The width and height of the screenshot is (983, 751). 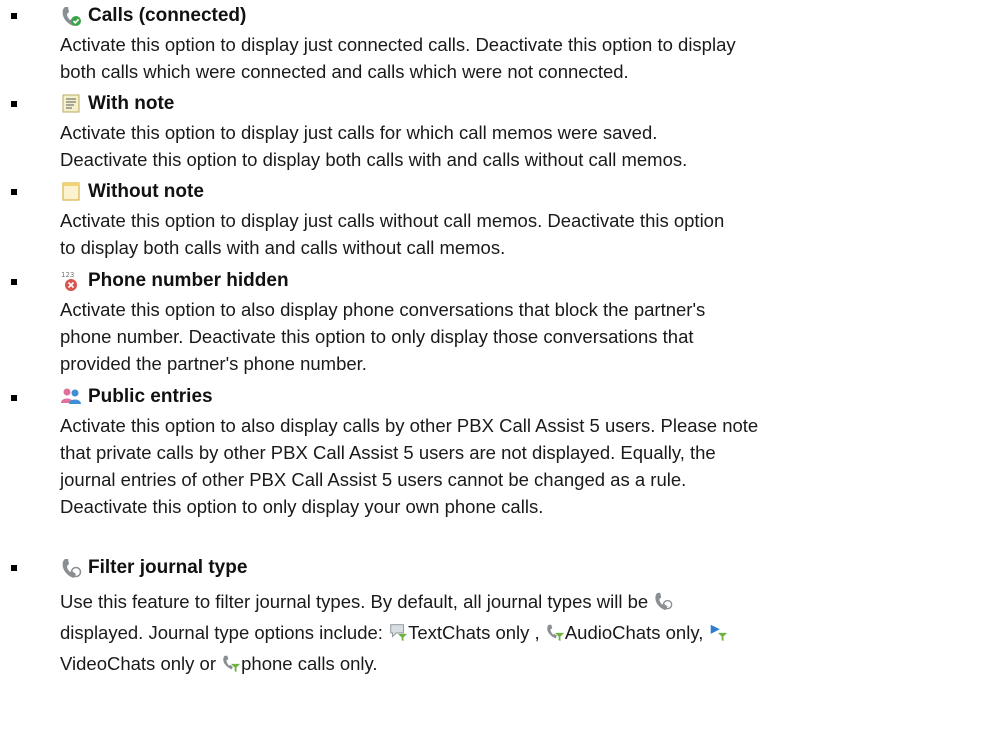 What do you see at coordinates (150, 396) in the screenshot?
I see `item-title: Public entries` at bounding box center [150, 396].